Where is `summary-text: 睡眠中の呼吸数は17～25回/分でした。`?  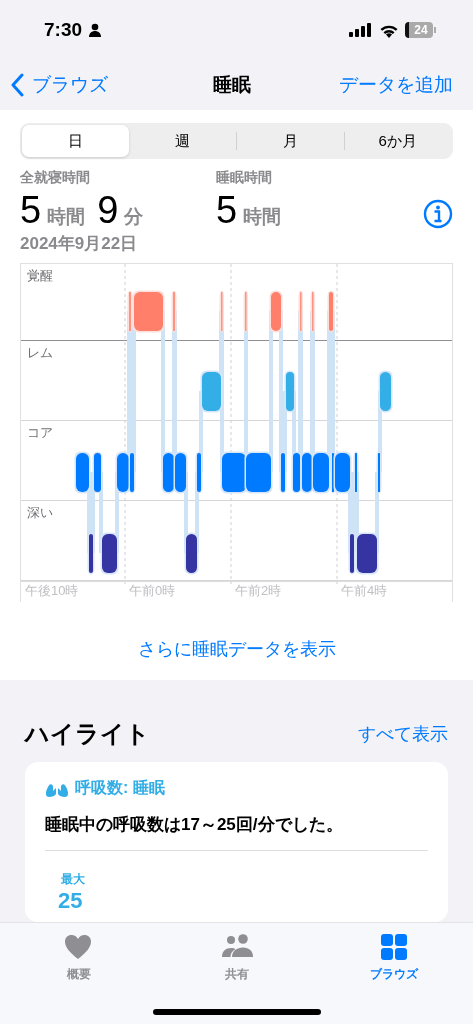 summary-text: 睡眠中の呼吸数は17～25回/分でした。 is located at coordinates (236, 832).